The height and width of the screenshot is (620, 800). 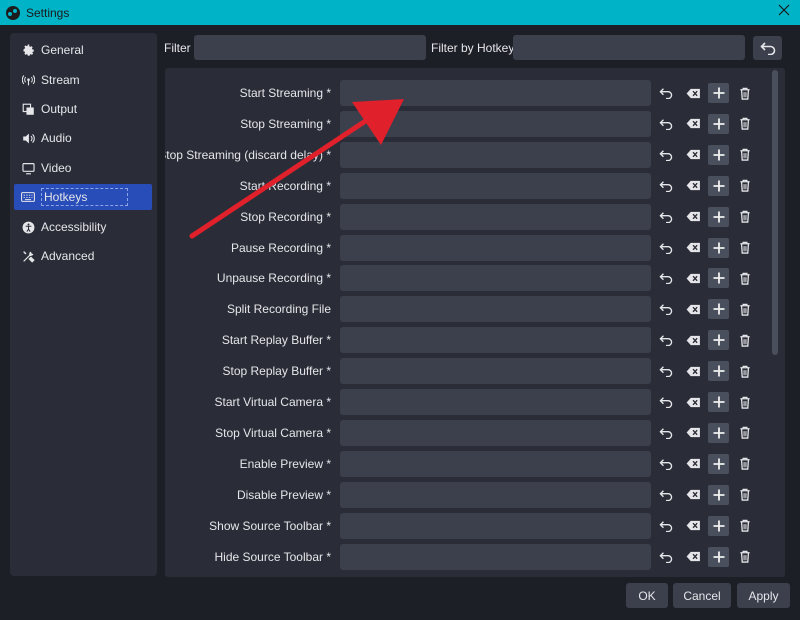 I want to click on filter-input, so click(x=310, y=47).